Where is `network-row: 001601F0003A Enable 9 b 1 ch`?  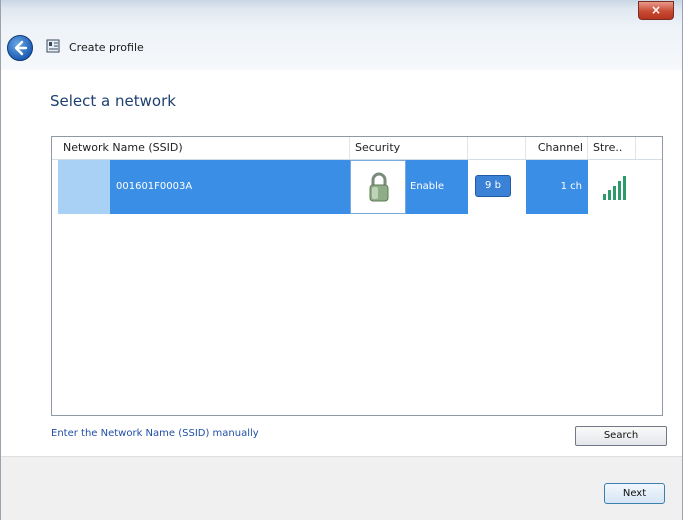
network-row: 001601F0003A Enable 9 b 1 ch is located at coordinates (357, 187).